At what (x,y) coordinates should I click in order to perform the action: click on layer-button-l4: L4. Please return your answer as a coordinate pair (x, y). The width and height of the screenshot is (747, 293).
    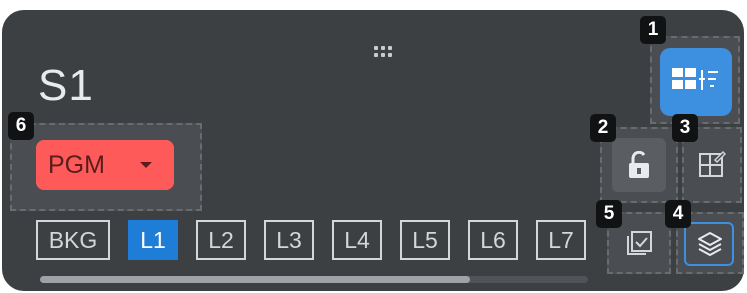
    Looking at the image, I should click on (357, 240).